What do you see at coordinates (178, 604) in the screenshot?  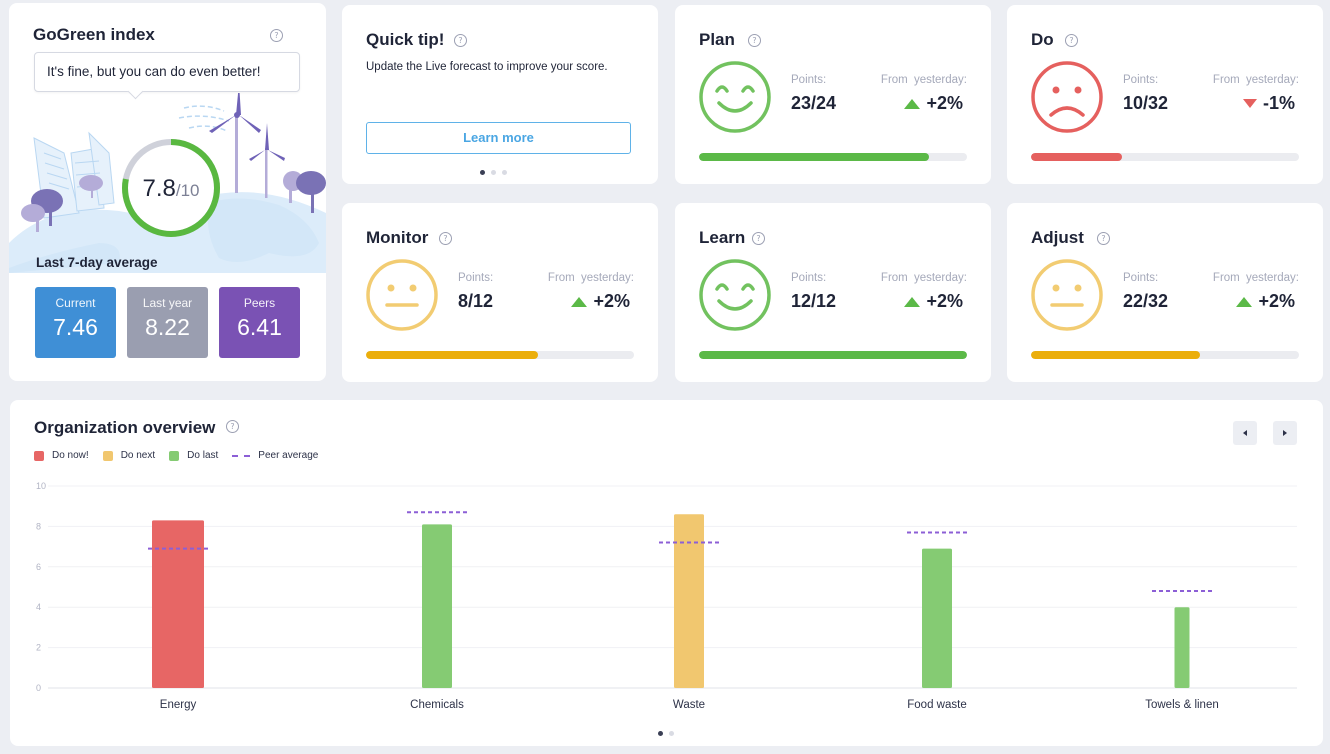 I see `bar-energy` at bounding box center [178, 604].